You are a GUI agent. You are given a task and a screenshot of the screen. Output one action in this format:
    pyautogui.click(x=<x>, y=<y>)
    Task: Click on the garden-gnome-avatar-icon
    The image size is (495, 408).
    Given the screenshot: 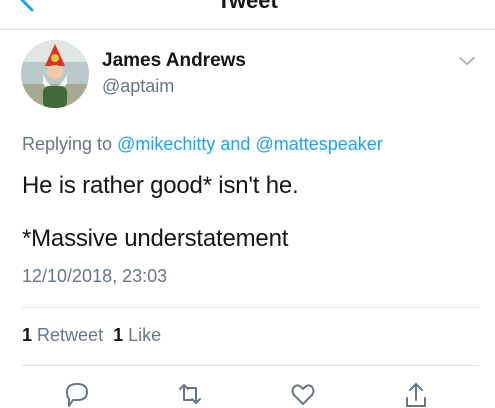 What is the action you would take?
    pyautogui.click(x=55, y=74)
    